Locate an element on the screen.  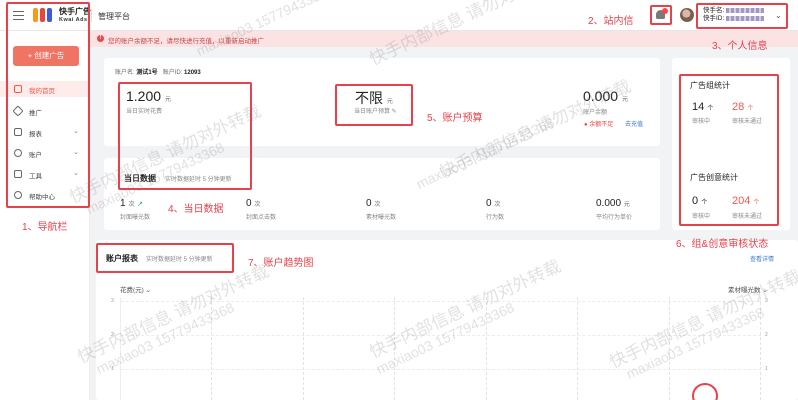
annotation-label-profile: 3、个人信息 is located at coordinates (740, 46).